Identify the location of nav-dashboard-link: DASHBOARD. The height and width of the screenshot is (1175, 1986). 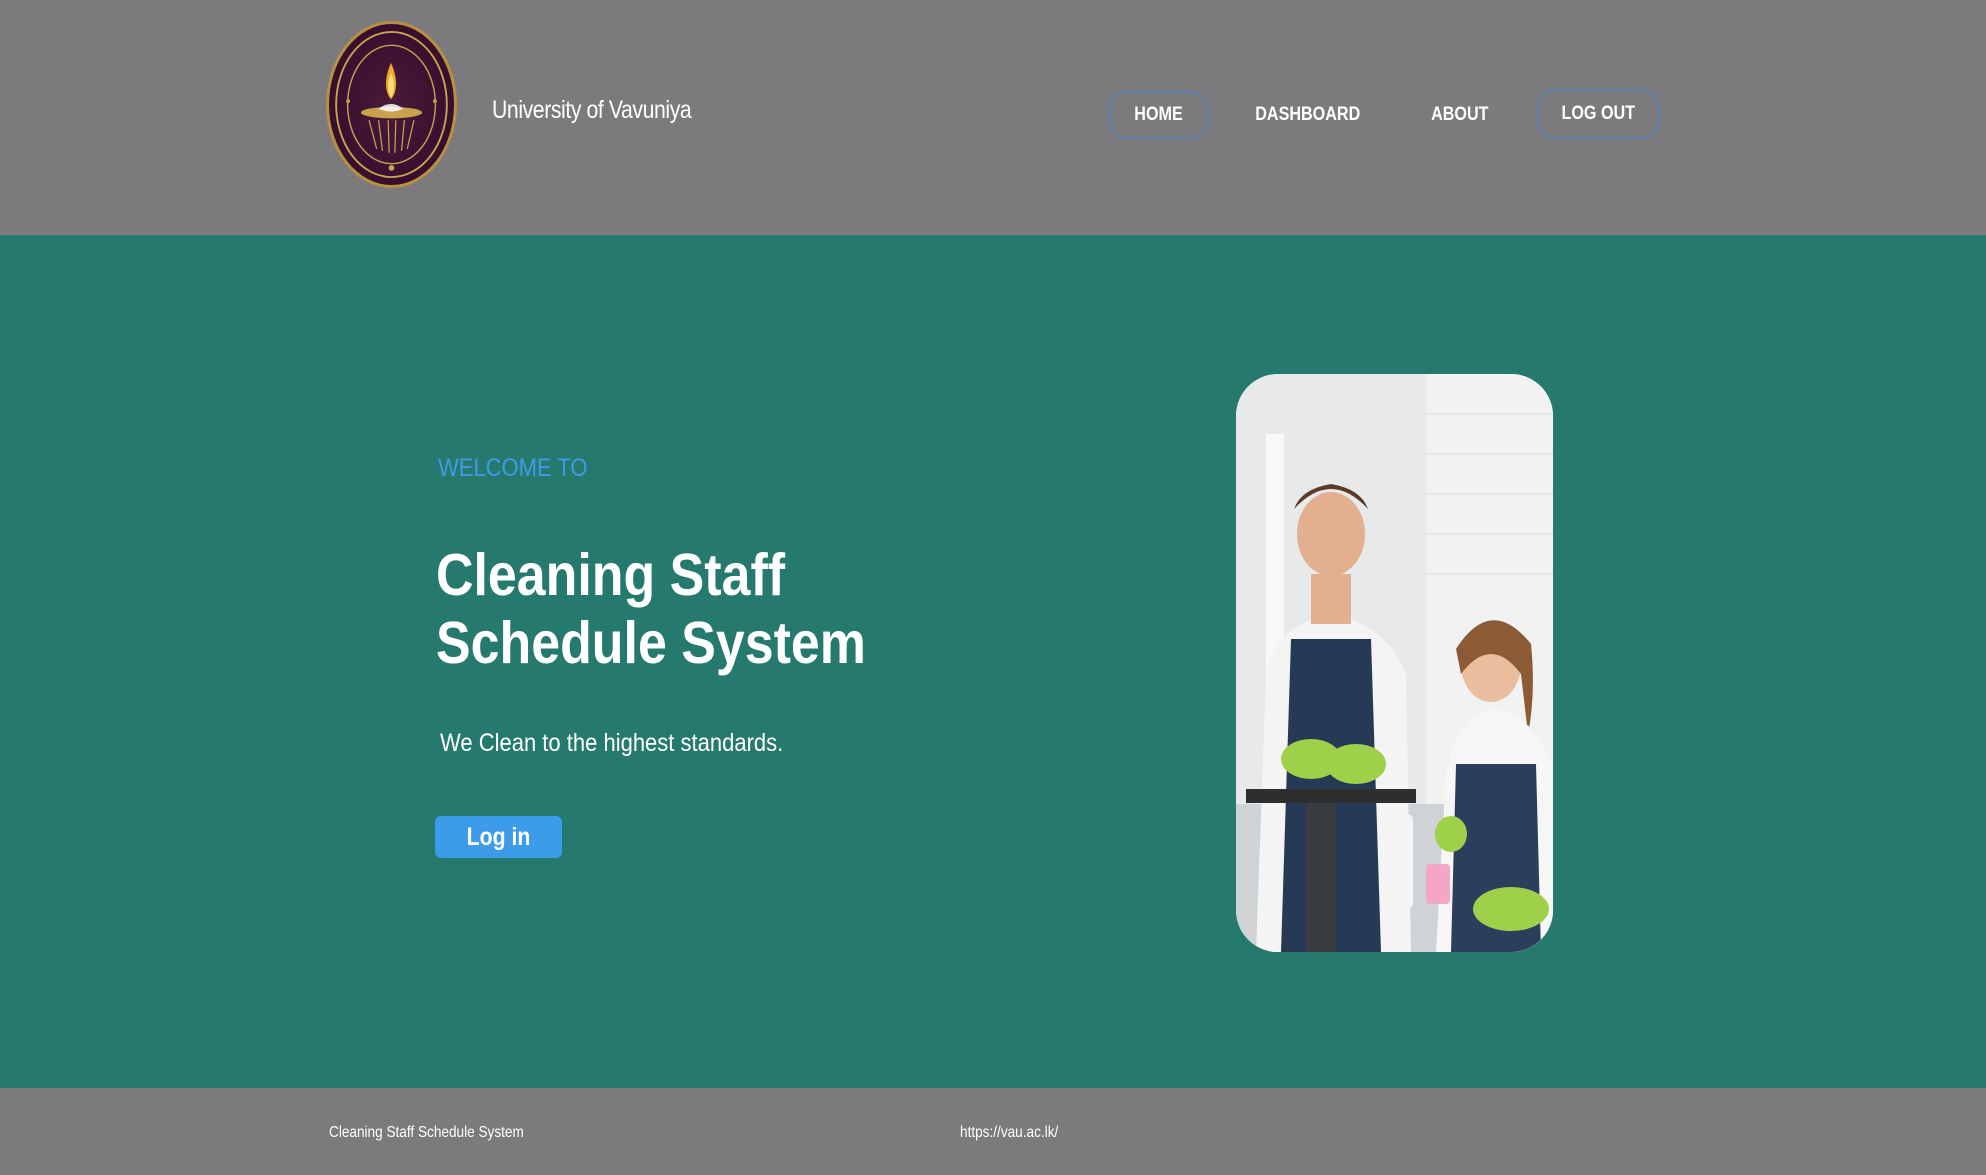
(1307, 115).